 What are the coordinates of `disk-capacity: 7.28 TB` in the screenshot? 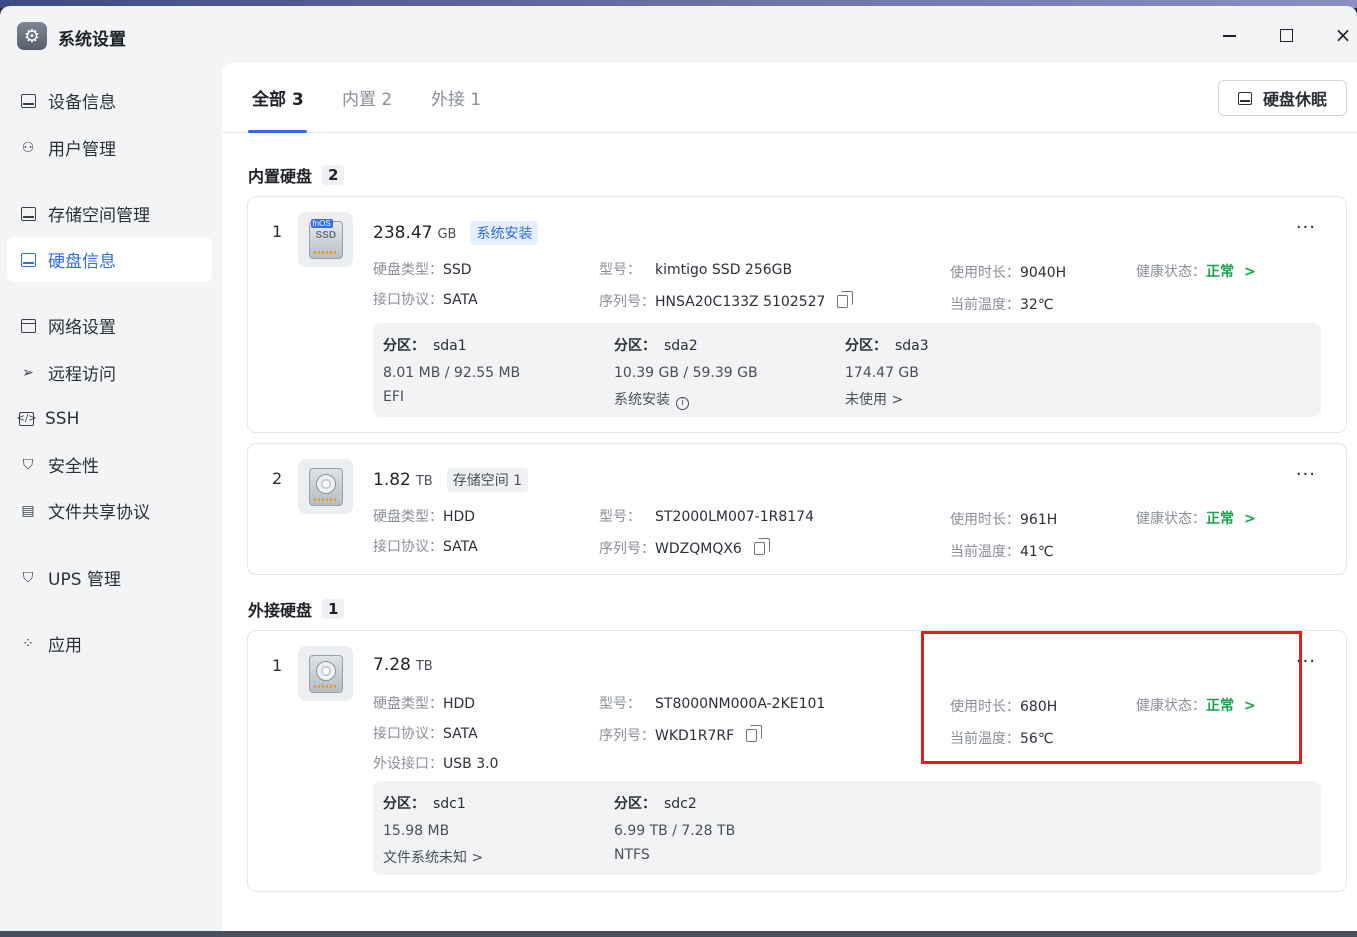 It's located at (403, 665).